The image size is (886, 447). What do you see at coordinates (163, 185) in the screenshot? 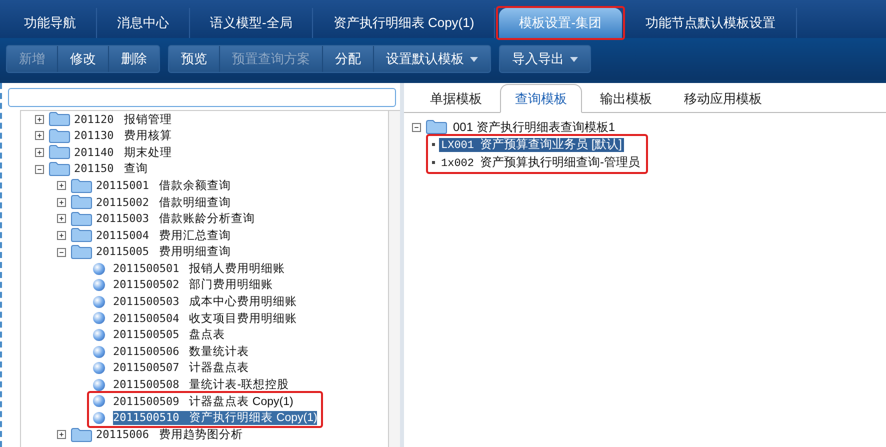
I see `tree-item: 20115001 借款余额查询` at bounding box center [163, 185].